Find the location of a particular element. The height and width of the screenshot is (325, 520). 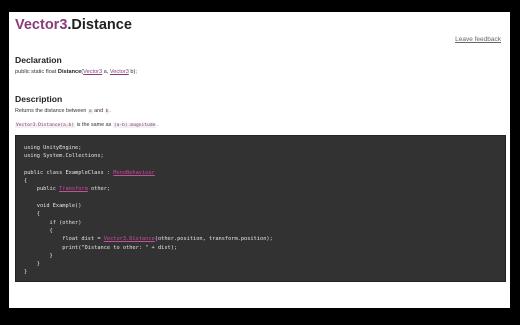

monobehaviour-link: MonoBehaviour is located at coordinates (133, 173).